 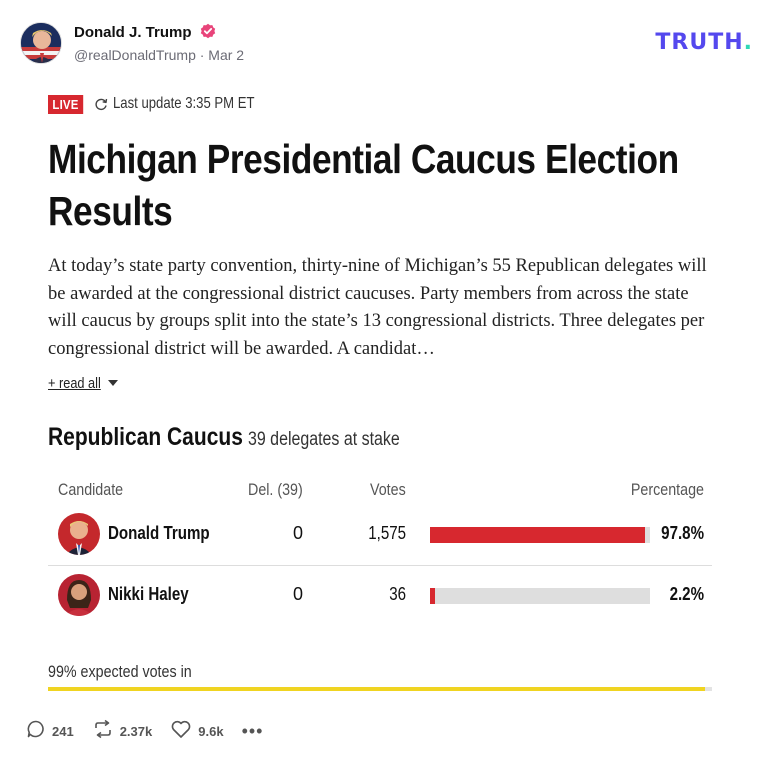 What do you see at coordinates (159, 533) in the screenshot?
I see `candidate-name: Donald Trump` at bounding box center [159, 533].